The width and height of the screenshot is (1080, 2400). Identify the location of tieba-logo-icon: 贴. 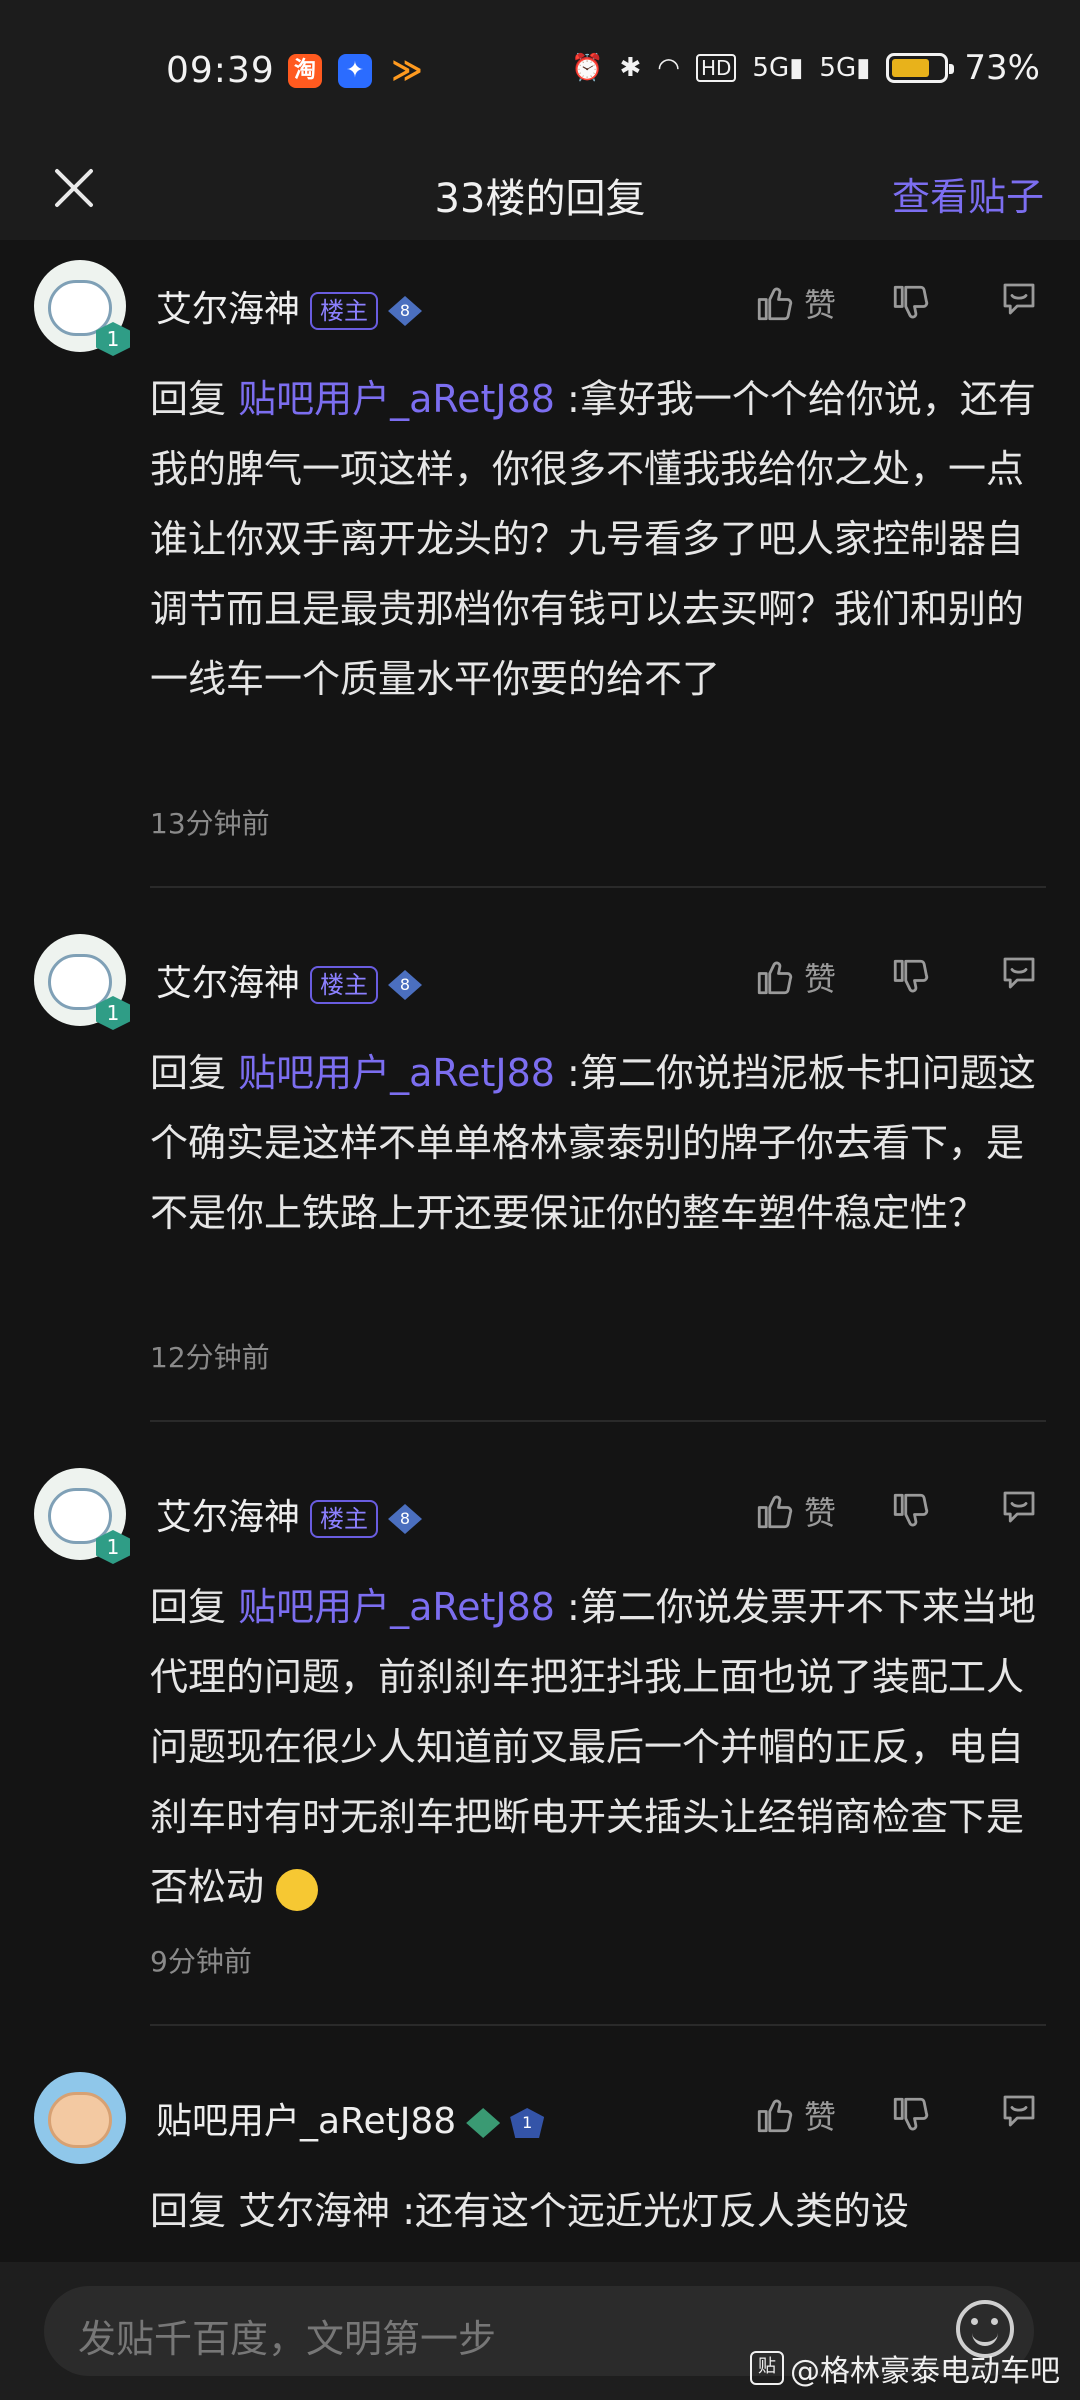
(767, 2368).